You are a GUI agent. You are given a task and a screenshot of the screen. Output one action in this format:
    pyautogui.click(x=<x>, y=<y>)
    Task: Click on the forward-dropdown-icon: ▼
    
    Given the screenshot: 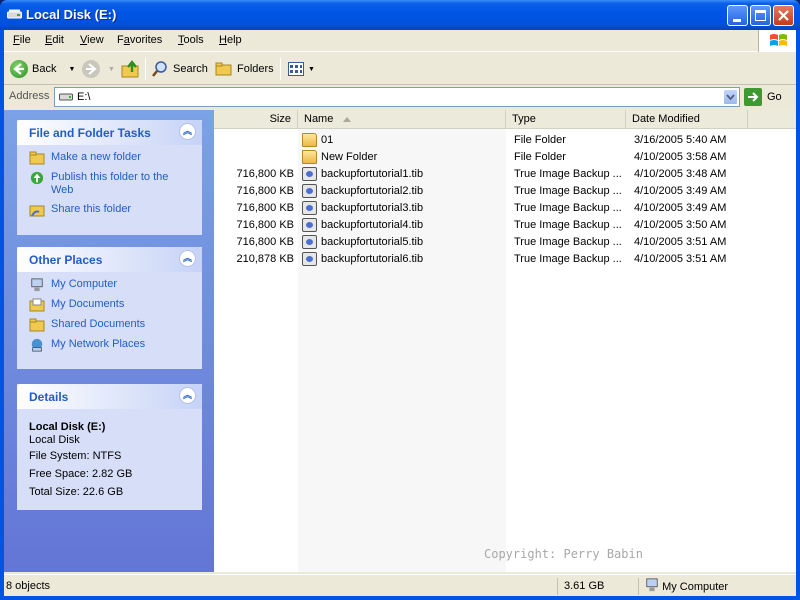 What is the action you would take?
    pyautogui.click(x=111, y=69)
    